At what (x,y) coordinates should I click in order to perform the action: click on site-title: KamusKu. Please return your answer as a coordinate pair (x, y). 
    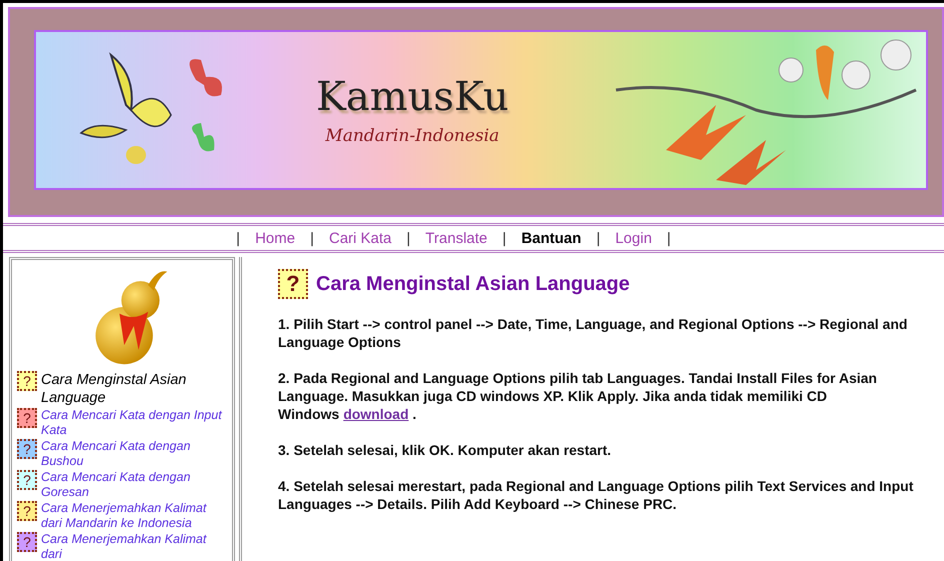
    Looking at the image, I should click on (412, 97).